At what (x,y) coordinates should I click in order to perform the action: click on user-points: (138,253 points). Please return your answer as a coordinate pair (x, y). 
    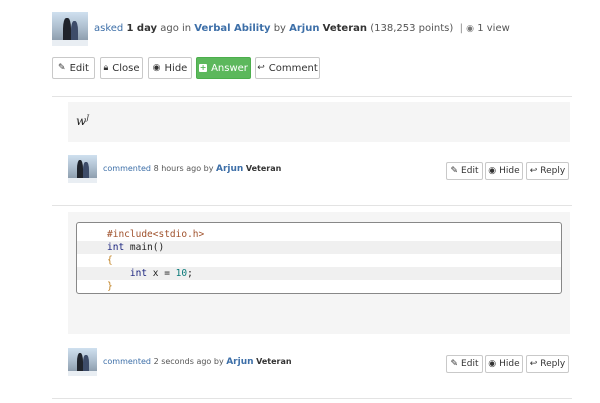
    Looking at the image, I should click on (412, 28).